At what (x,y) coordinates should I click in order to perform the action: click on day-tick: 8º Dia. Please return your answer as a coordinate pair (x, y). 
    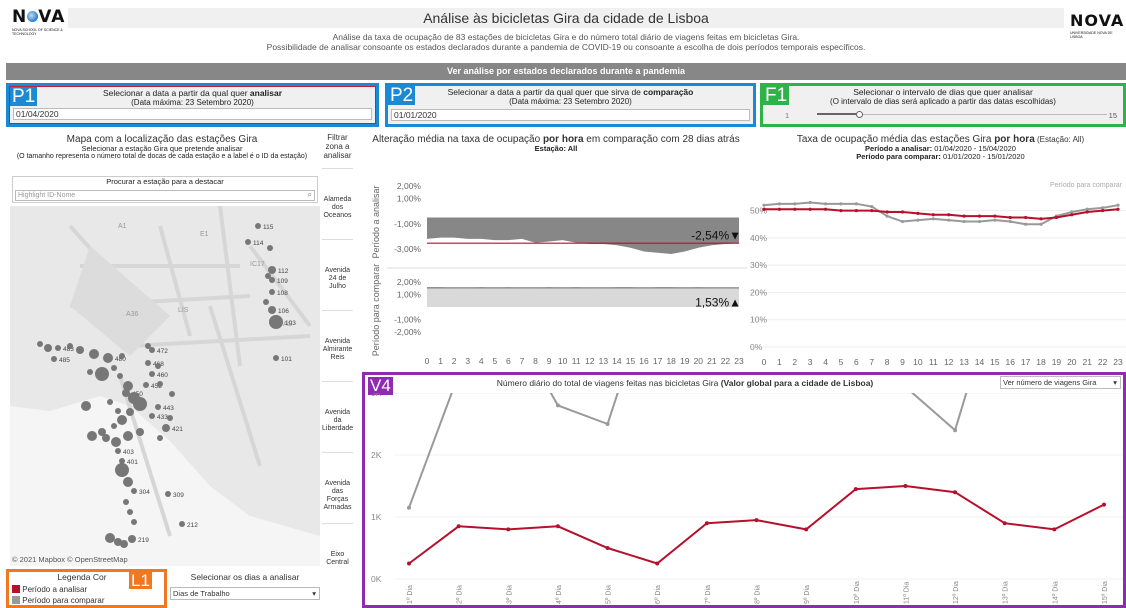
    Looking at the image, I should click on (758, 594).